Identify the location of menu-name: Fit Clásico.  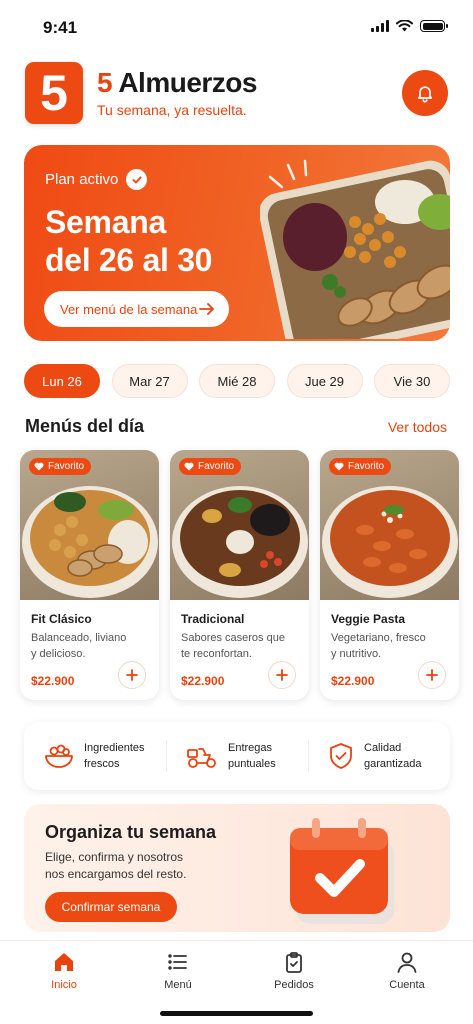
(61, 619).